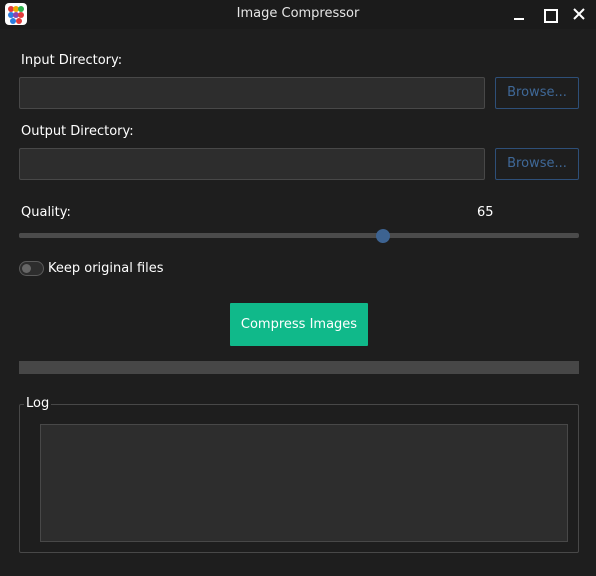 This screenshot has height=576, width=596. Describe the element at coordinates (299, 367) in the screenshot. I see `progress-bar` at that location.